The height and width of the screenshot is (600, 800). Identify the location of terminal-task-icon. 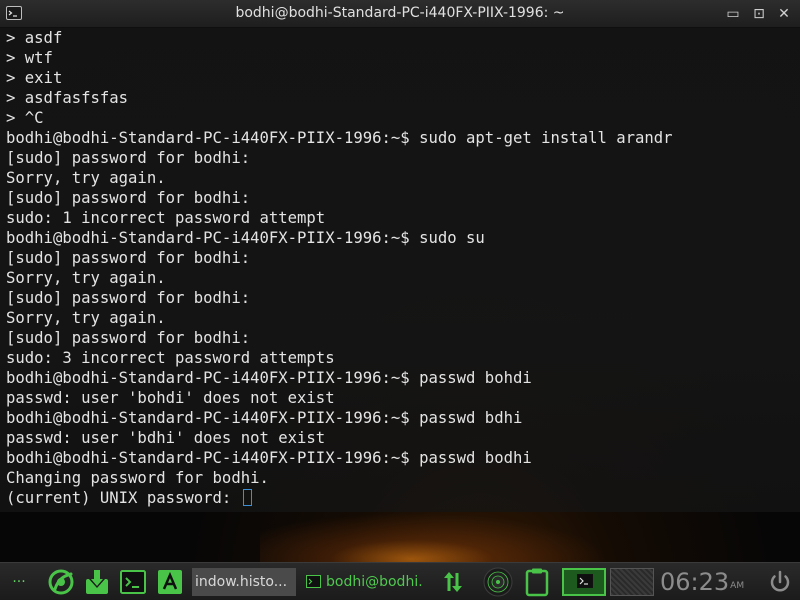
(313, 581).